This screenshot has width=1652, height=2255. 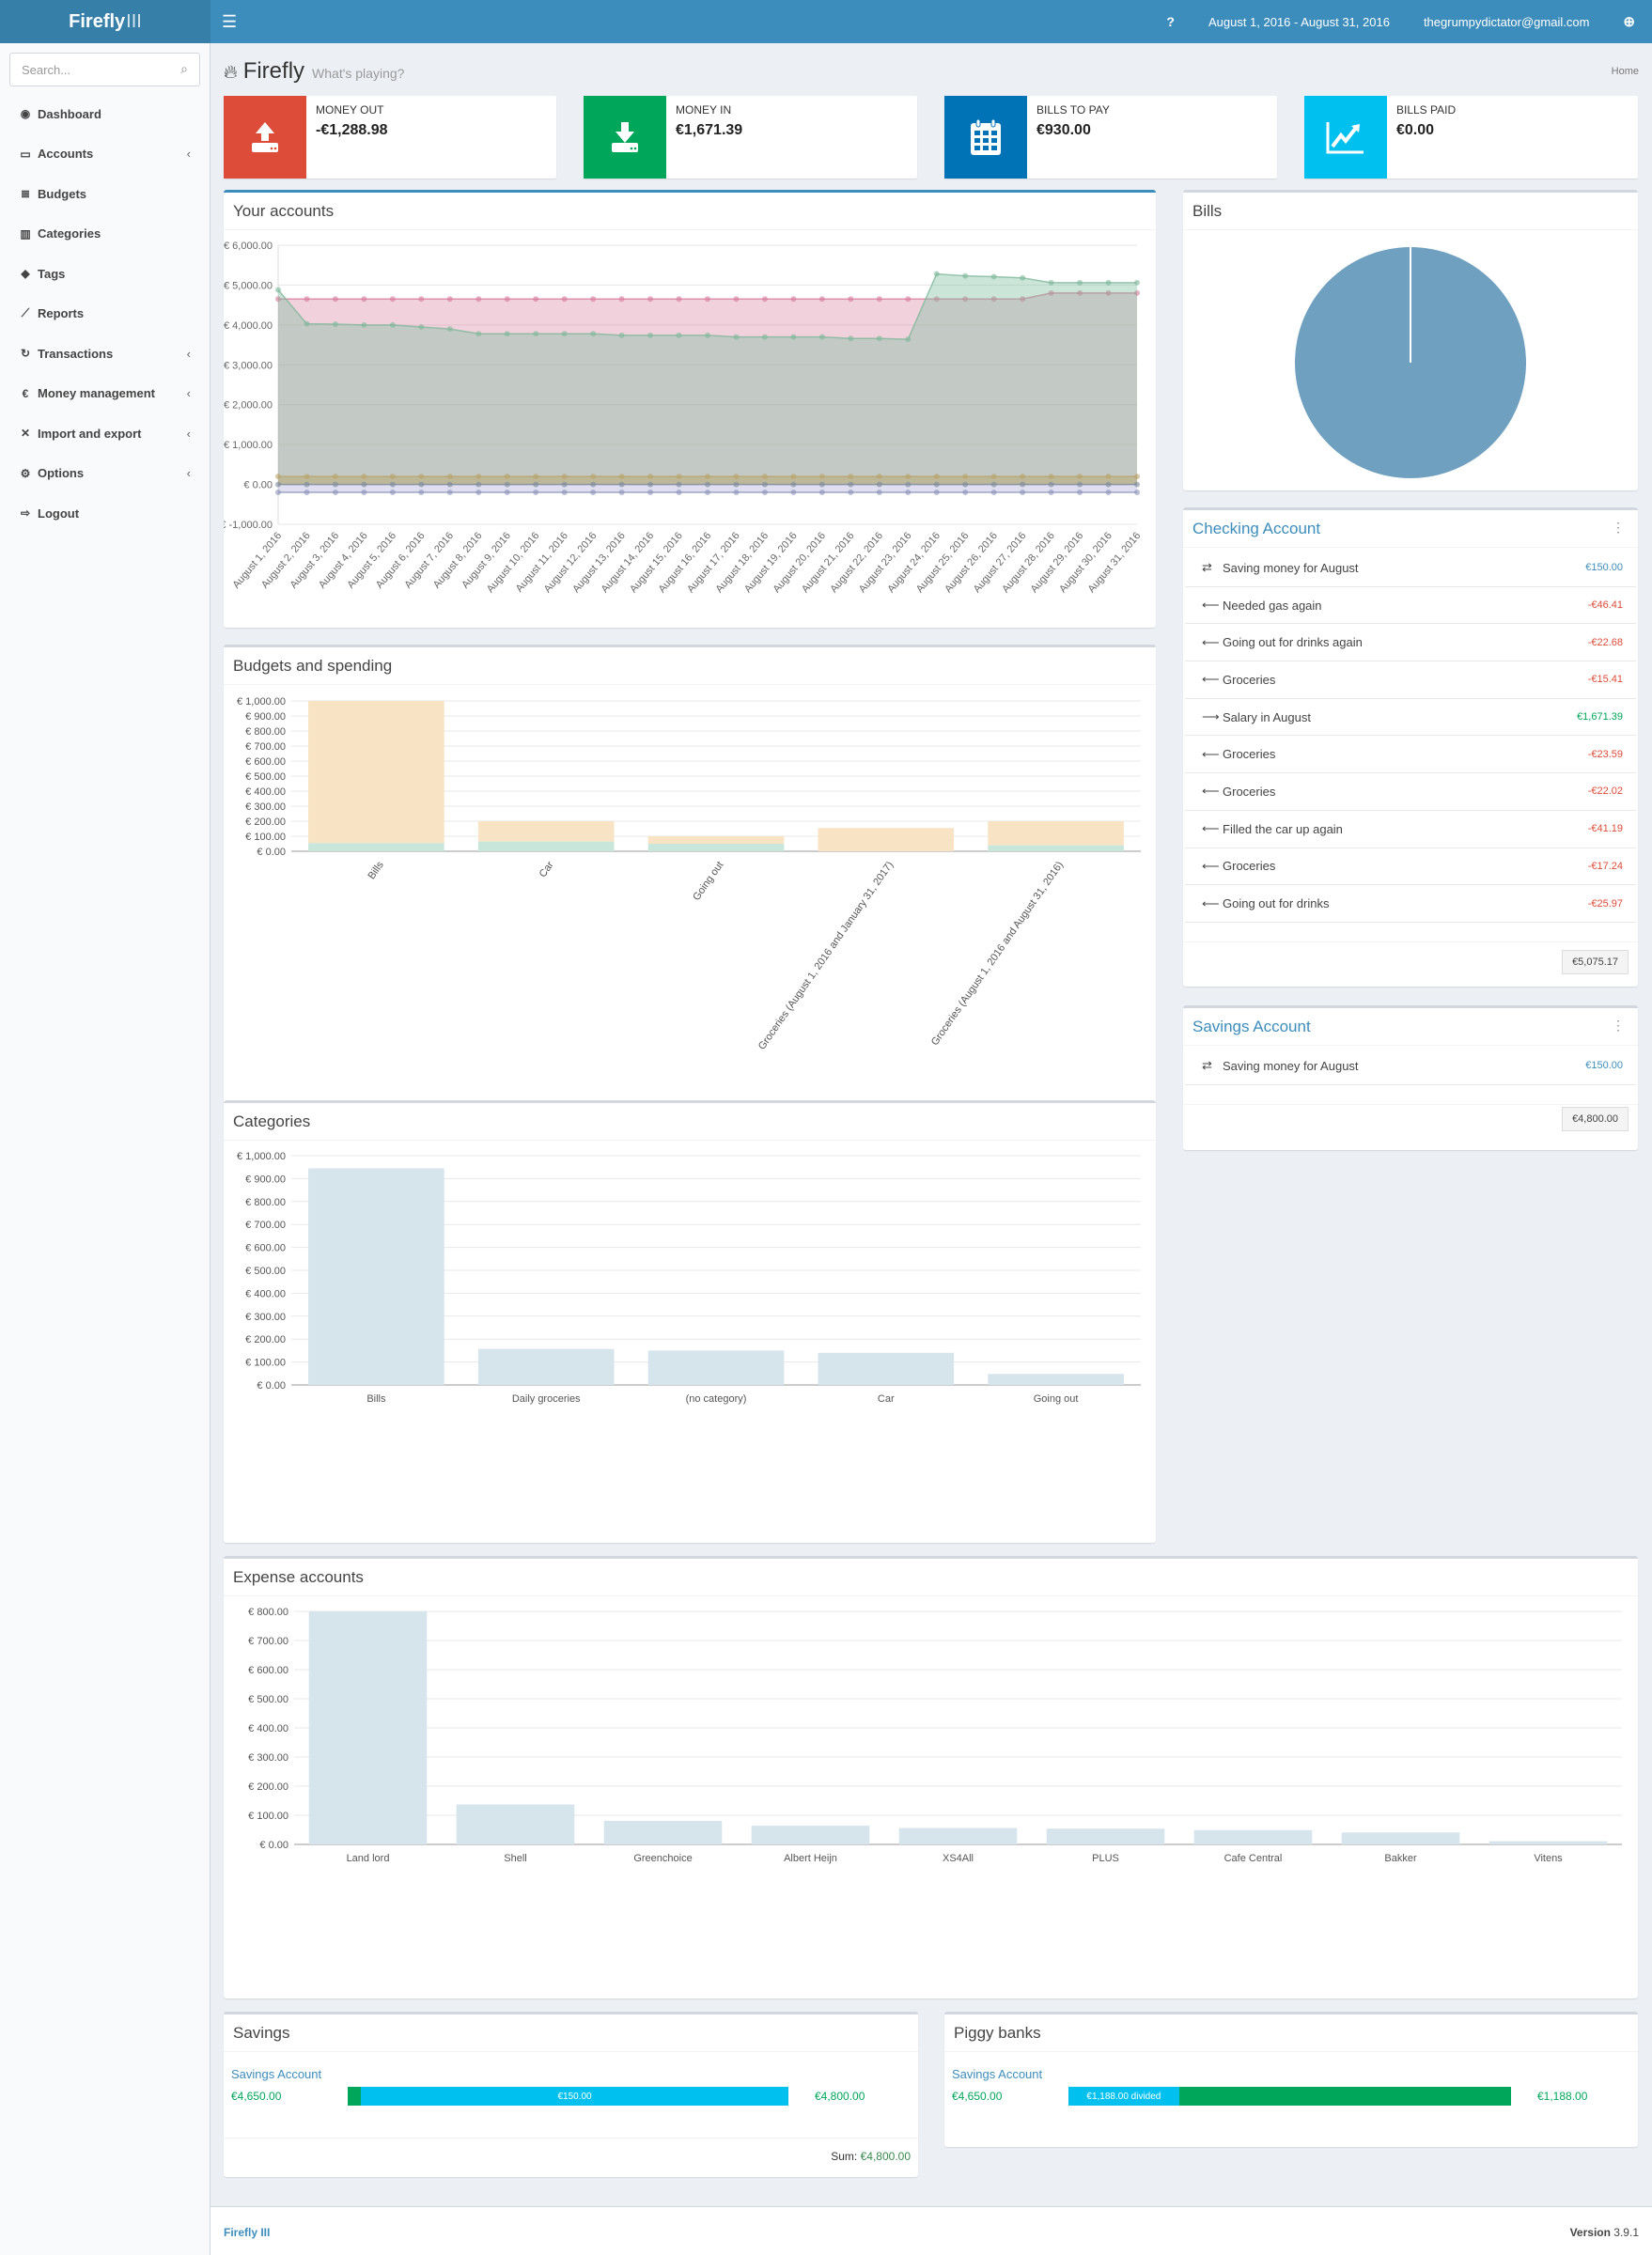 What do you see at coordinates (1272, 606) in the screenshot?
I see `transaction-description: Needed gas again` at bounding box center [1272, 606].